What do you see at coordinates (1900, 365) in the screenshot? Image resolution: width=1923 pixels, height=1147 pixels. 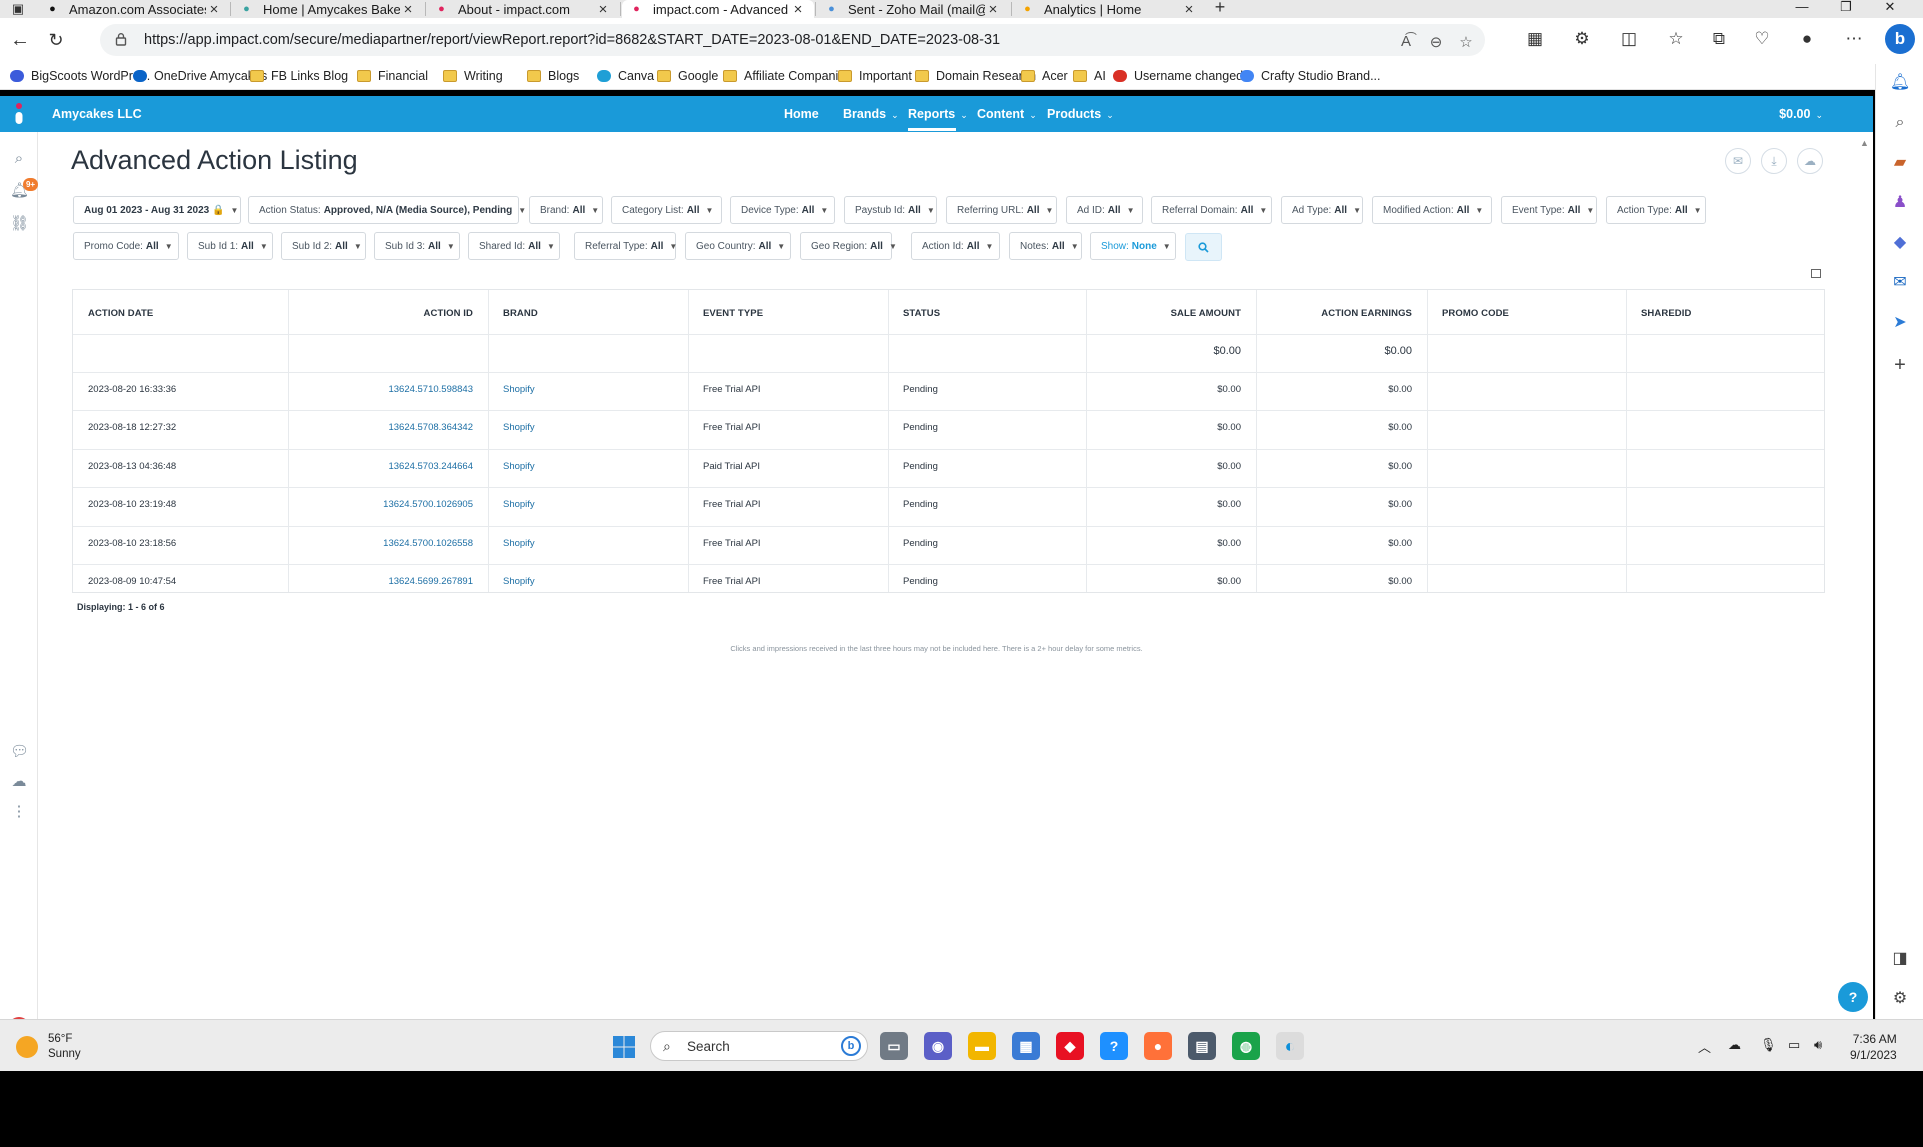 I see `add-sidebar-app-icon: +` at bounding box center [1900, 365].